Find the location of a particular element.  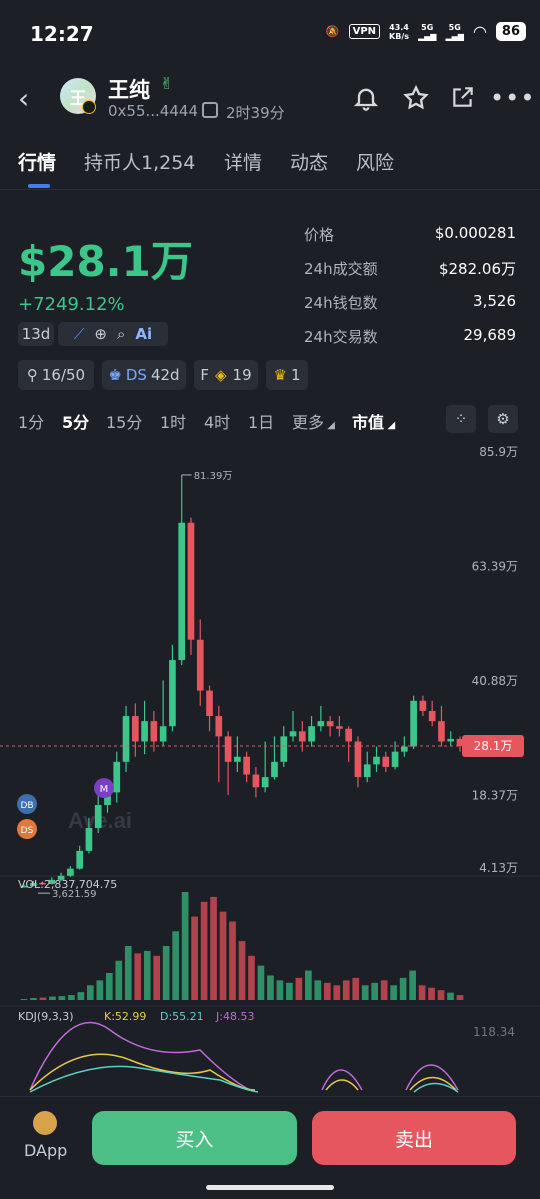

chain-badge-icon is located at coordinates (89, 107).